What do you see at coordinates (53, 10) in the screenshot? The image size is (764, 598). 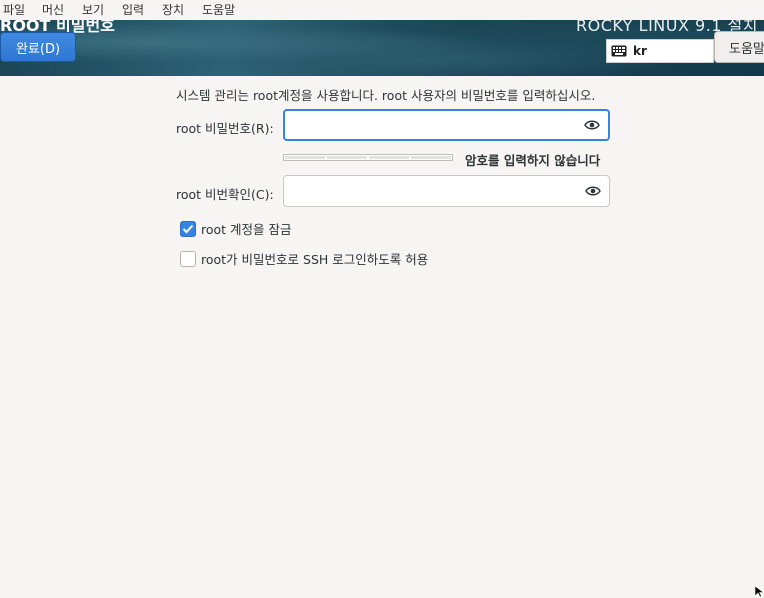 I see `menu-machine: 머신` at bounding box center [53, 10].